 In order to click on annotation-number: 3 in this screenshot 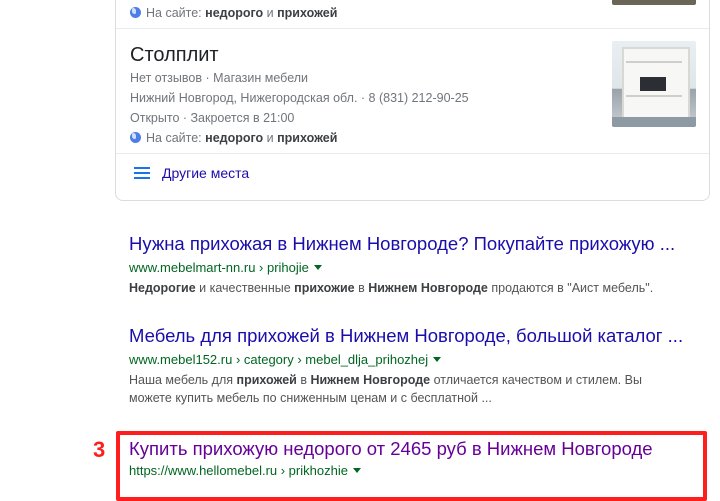, I will do `click(99, 449)`.